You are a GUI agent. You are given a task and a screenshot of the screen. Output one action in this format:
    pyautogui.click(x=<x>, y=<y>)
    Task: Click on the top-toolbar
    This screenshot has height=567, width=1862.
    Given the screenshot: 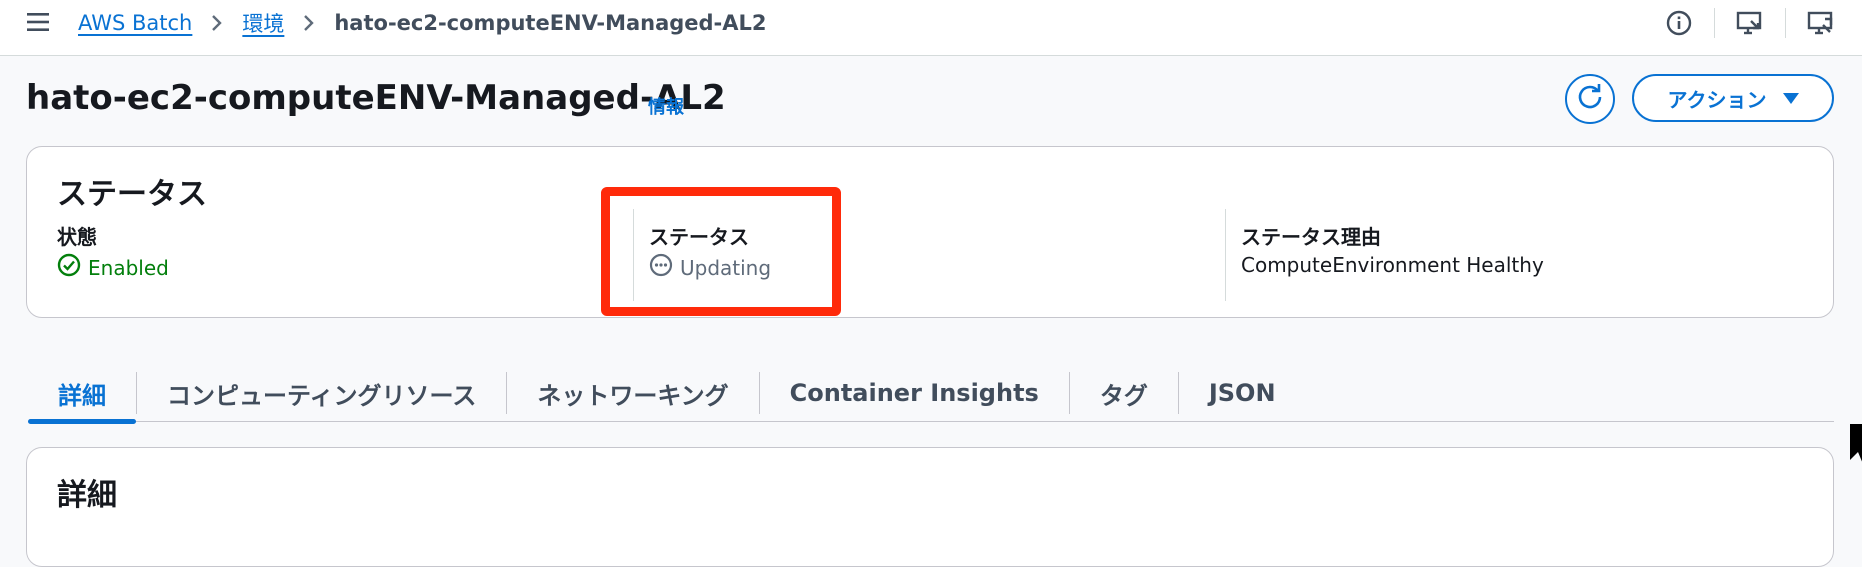 What is the action you would take?
    pyautogui.click(x=1750, y=23)
    